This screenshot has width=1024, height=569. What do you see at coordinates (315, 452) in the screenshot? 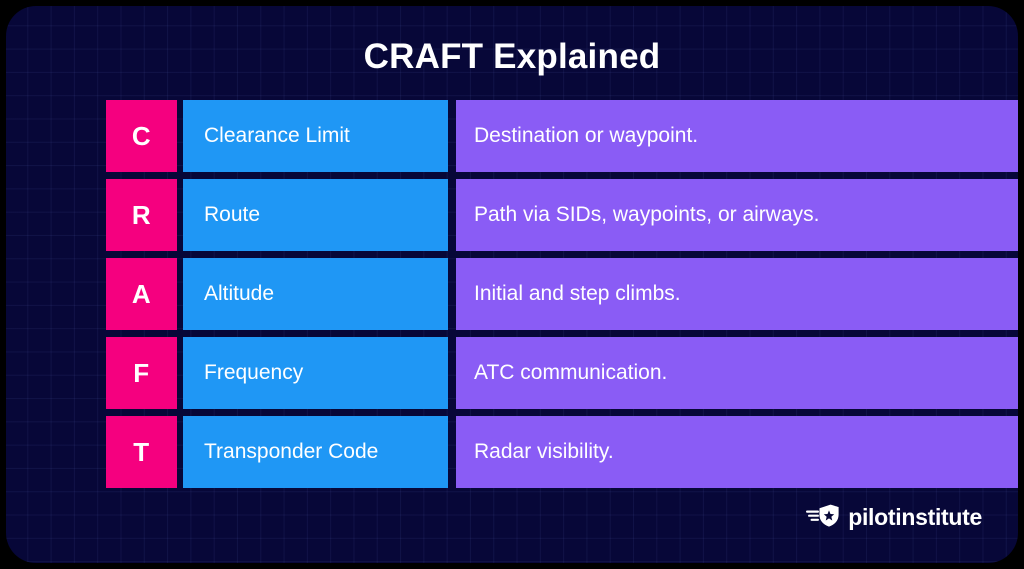
I see `craft-term-label: Transponder Code` at bounding box center [315, 452].